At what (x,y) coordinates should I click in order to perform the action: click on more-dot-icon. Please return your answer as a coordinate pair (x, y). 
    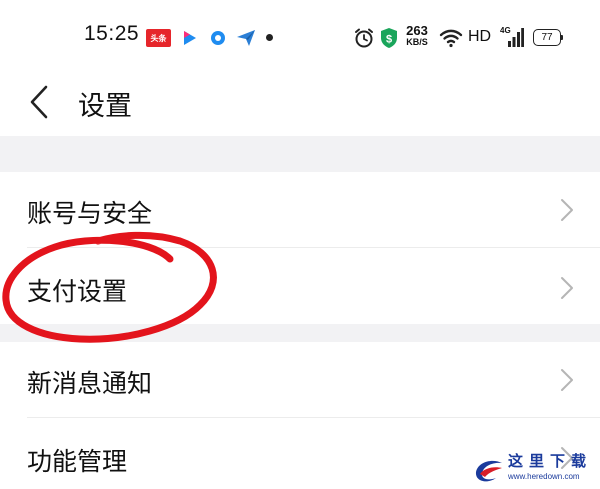
    Looking at the image, I should click on (269, 37).